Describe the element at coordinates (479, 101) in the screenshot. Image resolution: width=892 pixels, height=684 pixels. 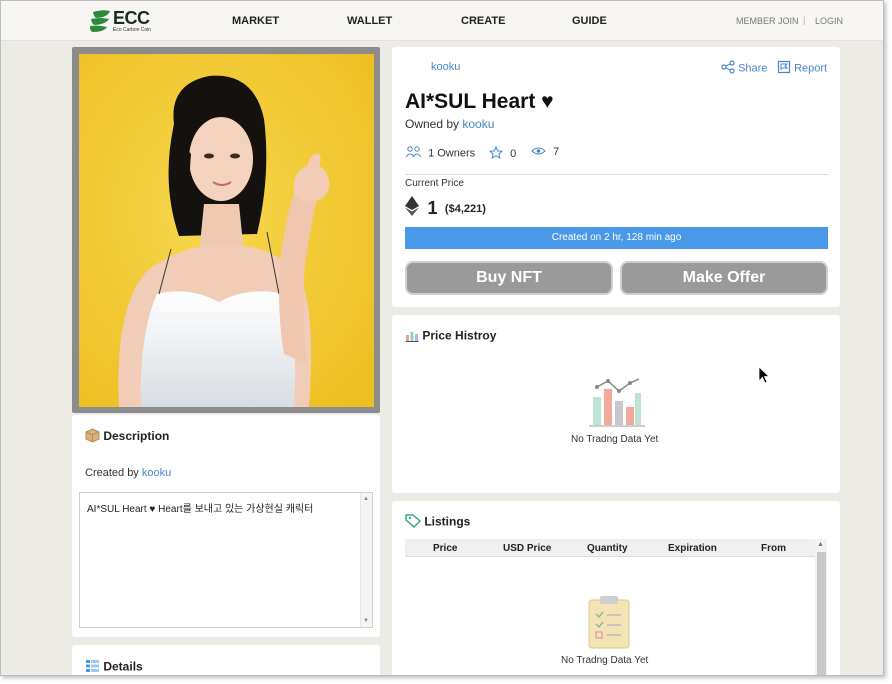
I see `item-title: AI*SUL Heart ♥` at that location.